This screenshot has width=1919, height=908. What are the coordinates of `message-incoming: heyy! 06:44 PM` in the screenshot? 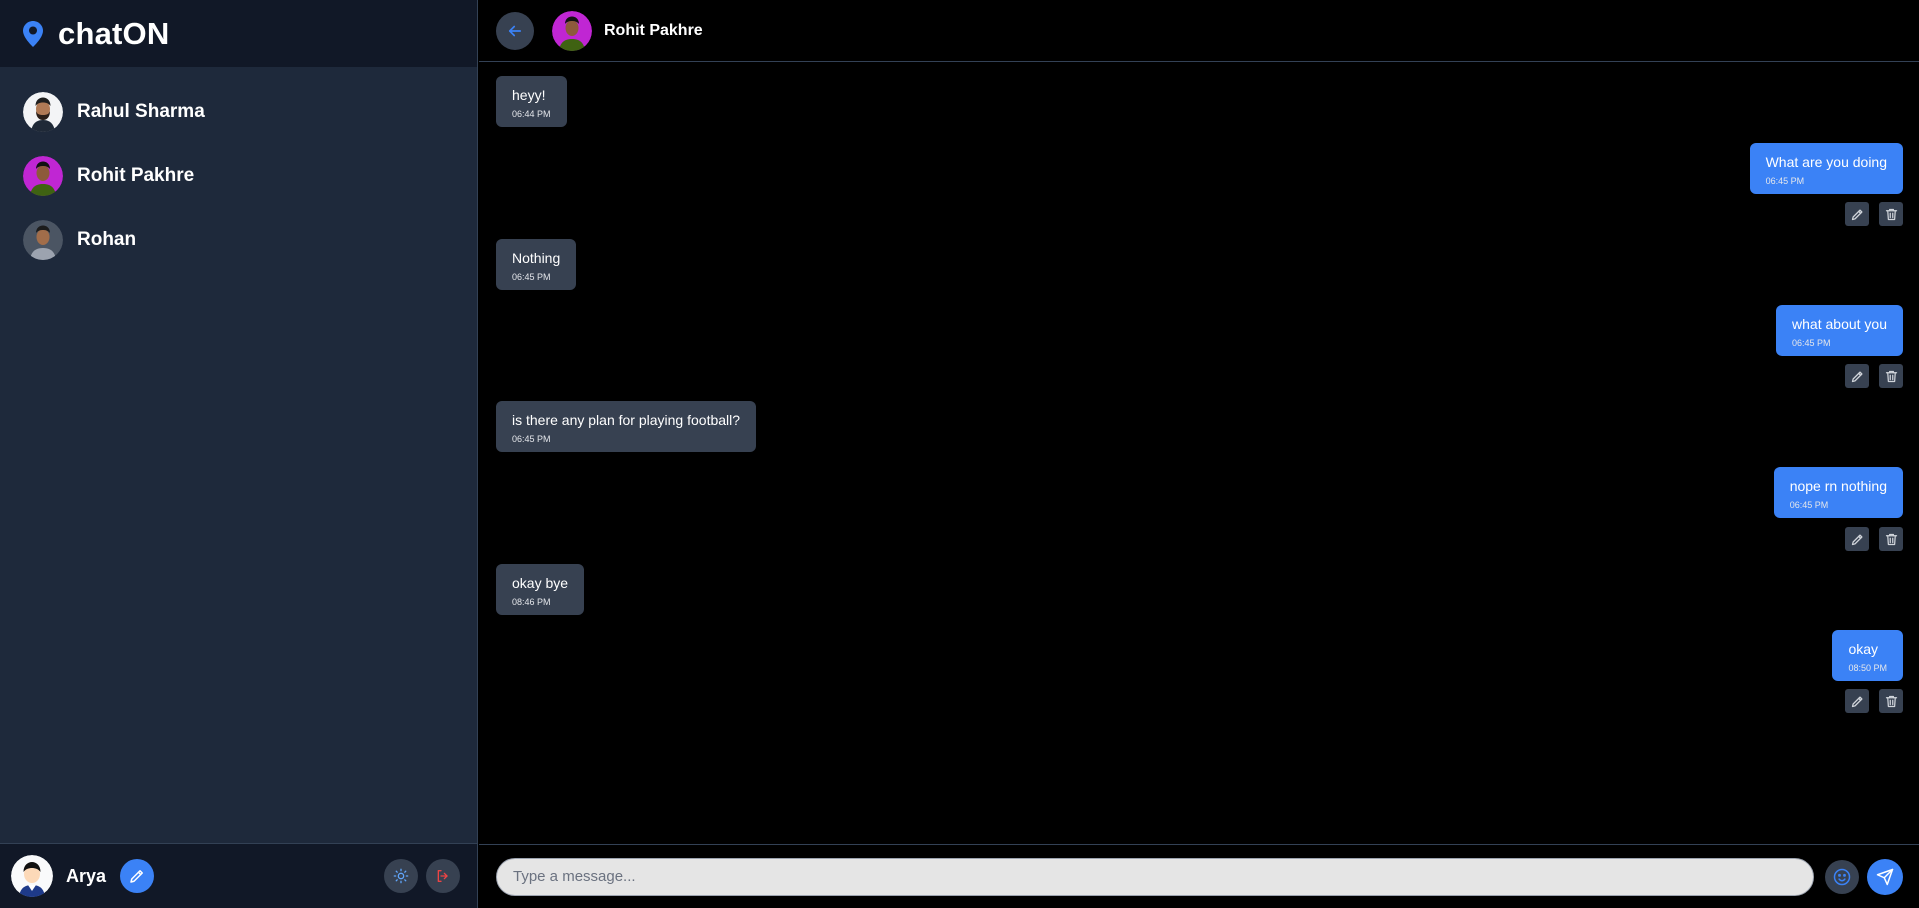 It's located at (531, 101).